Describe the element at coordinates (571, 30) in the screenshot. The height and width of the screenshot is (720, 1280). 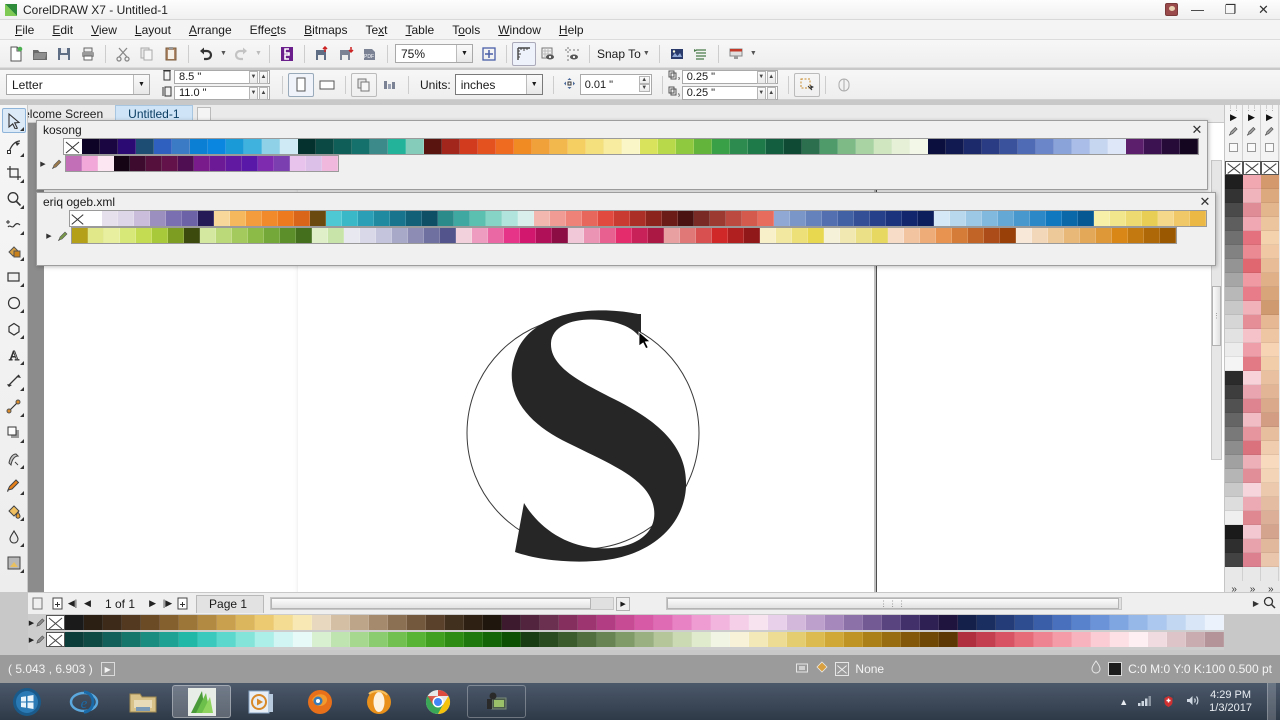
I see `menu-item-help: Help` at that location.